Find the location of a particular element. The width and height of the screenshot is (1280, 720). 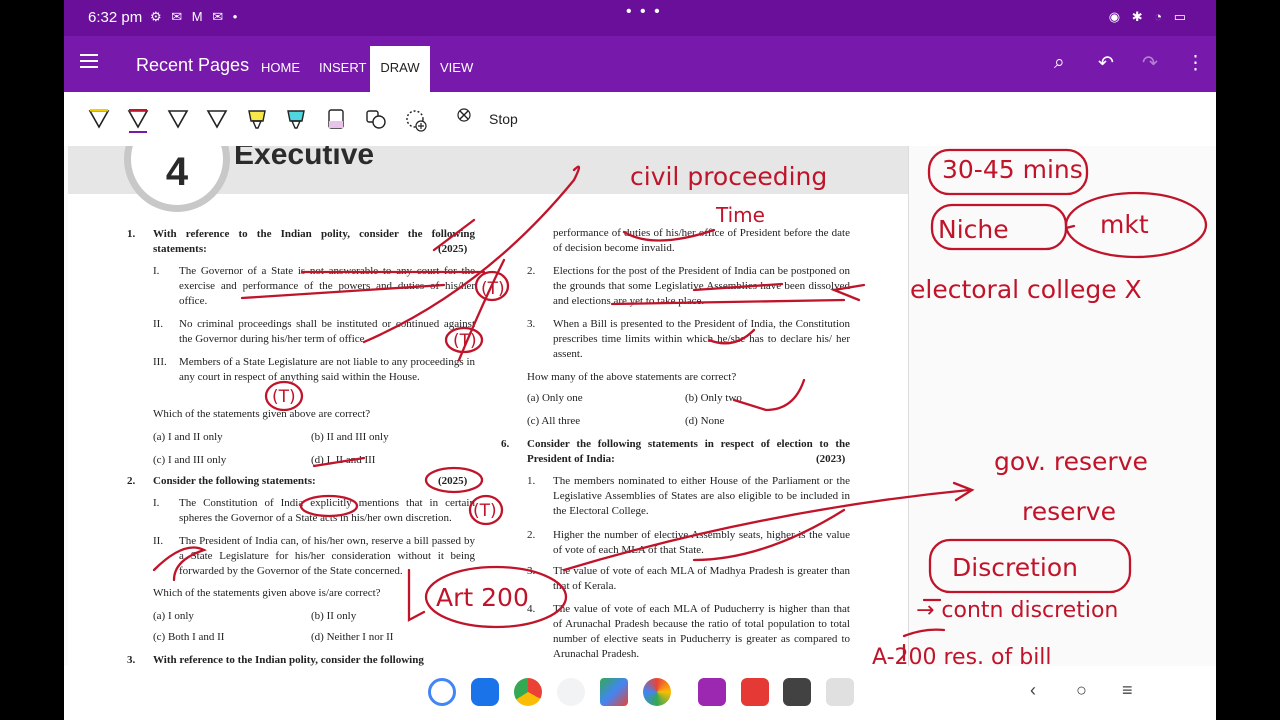

notification-icons: ⚙ ✉ M ✉ • is located at coordinates (195, 16).